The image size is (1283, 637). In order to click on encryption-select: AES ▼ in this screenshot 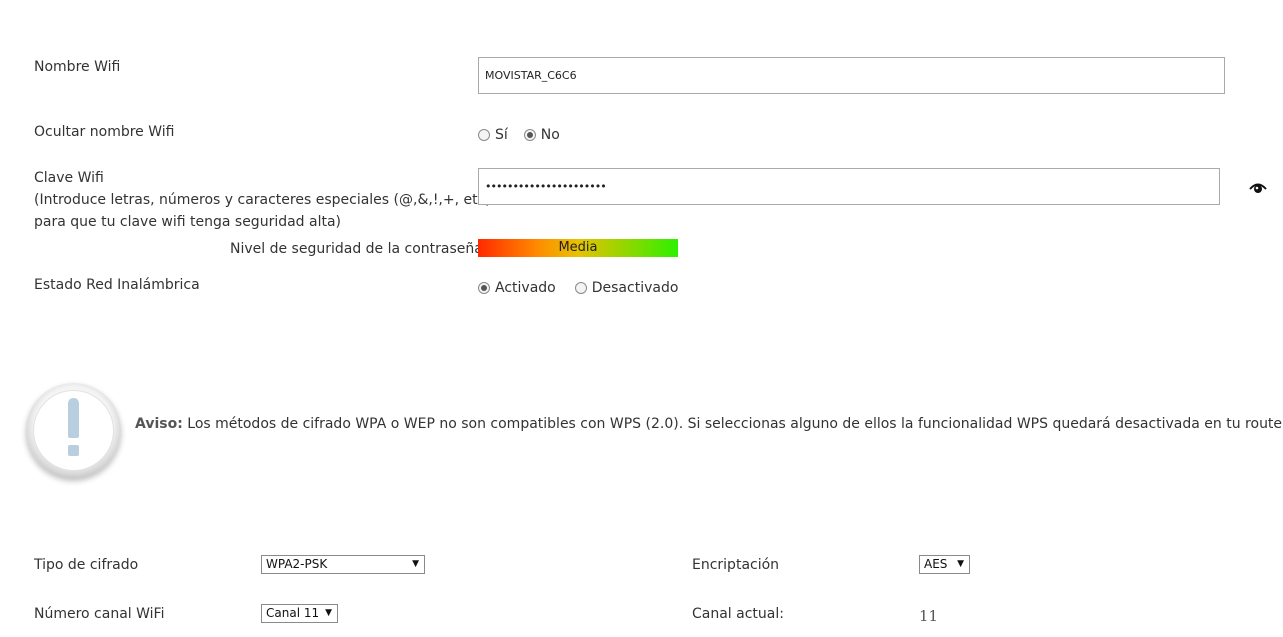, I will do `click(944, 564)`.